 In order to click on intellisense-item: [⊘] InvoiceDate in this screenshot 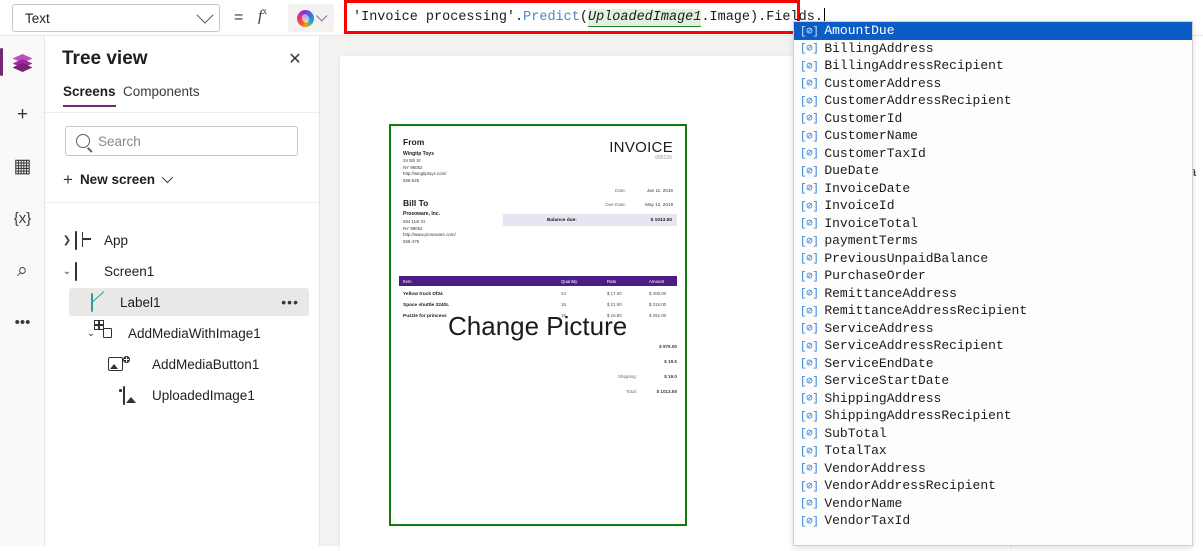, I will do `click(993, 189)`.